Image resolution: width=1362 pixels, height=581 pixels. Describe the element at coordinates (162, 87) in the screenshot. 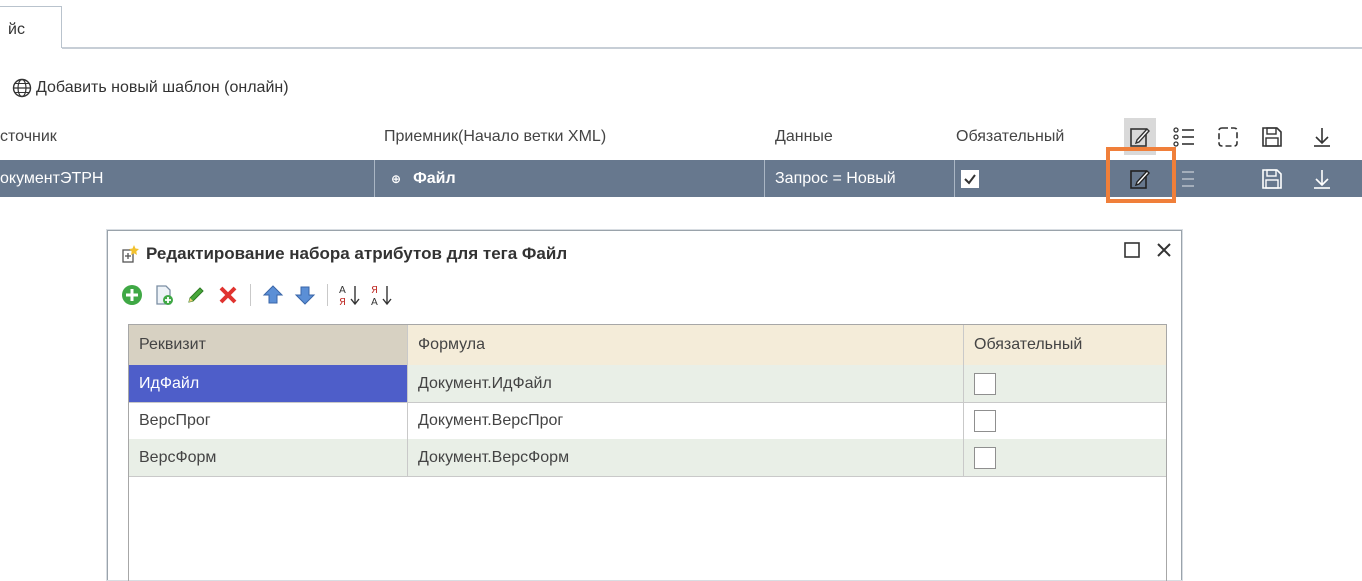

I see `add-template-label: Добавить новый шаблон (онлайн)` at that location.